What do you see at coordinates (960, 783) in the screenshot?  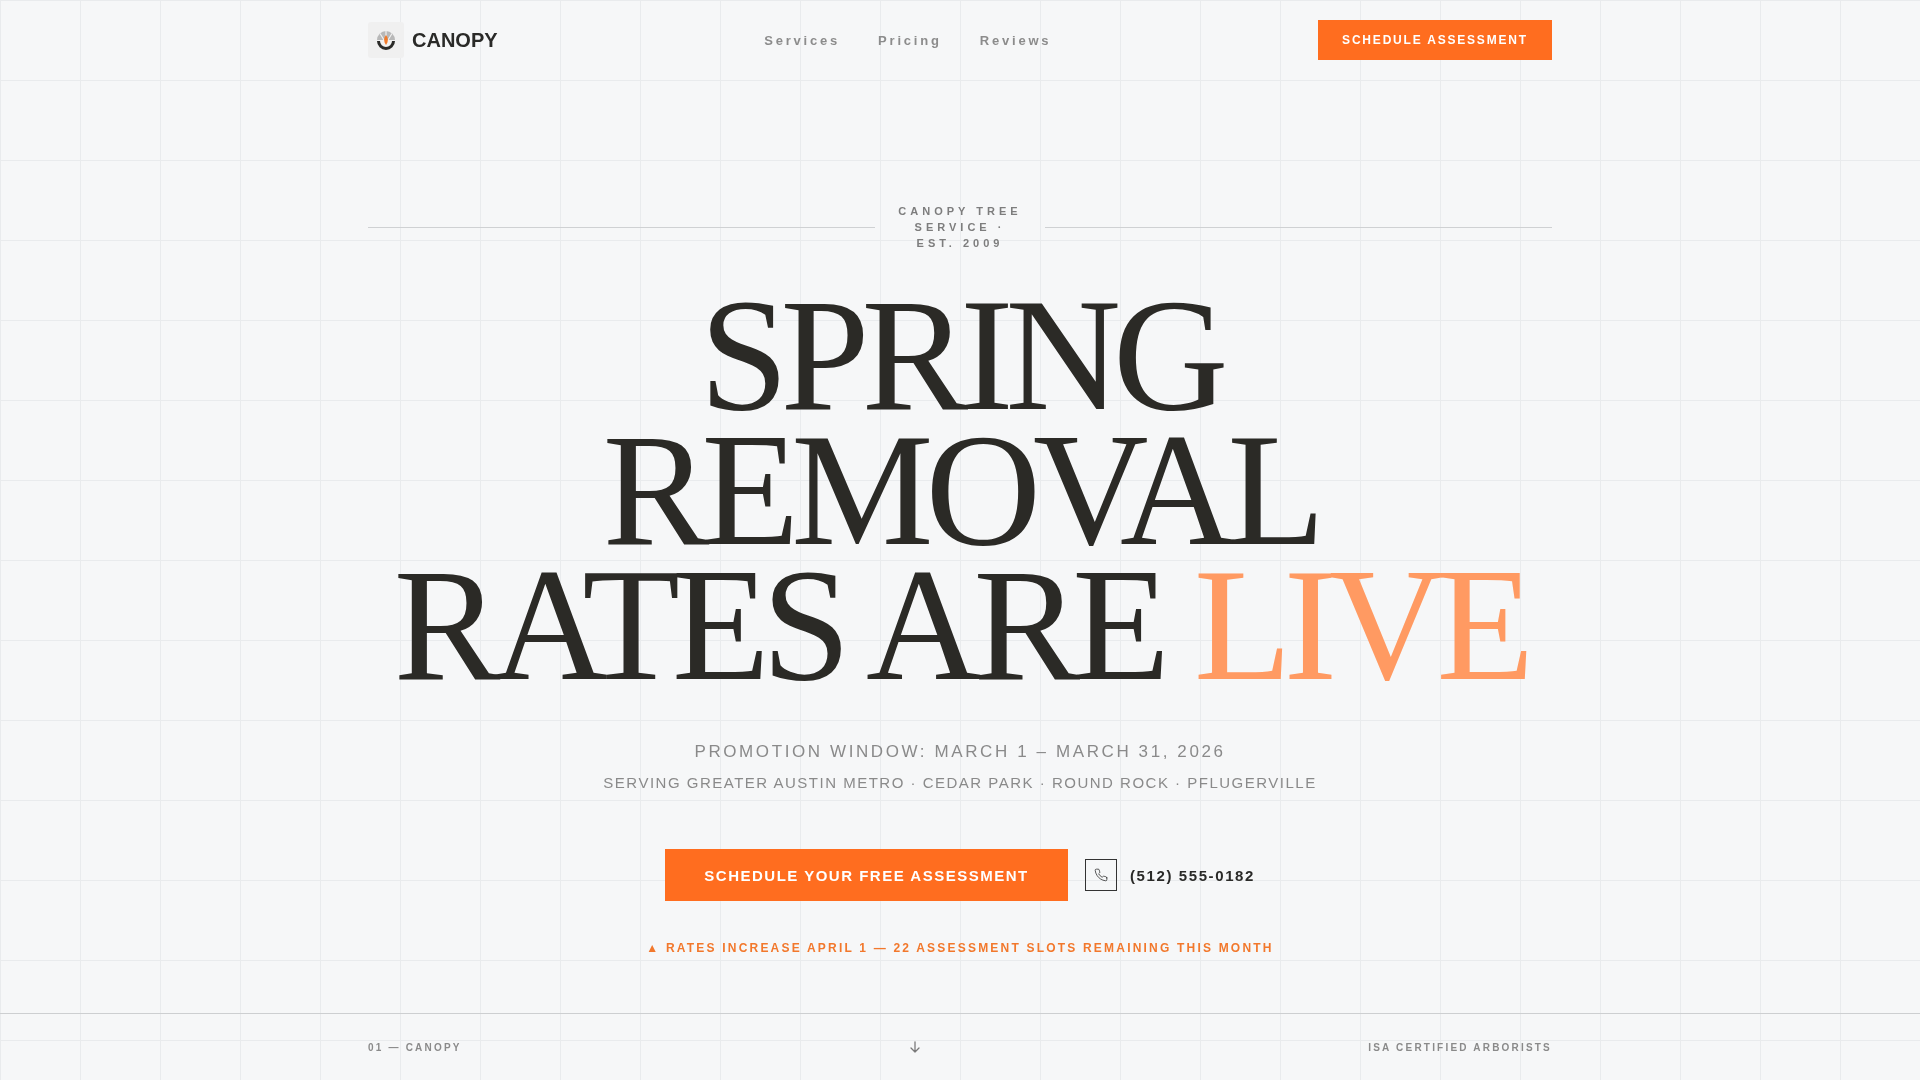 I see `service-area: SERVING GREATER AUSTIN METRO · CEDAR PARK · ROUND ROCK · PFLUGERVILLE` at bounding box center [960, 783].